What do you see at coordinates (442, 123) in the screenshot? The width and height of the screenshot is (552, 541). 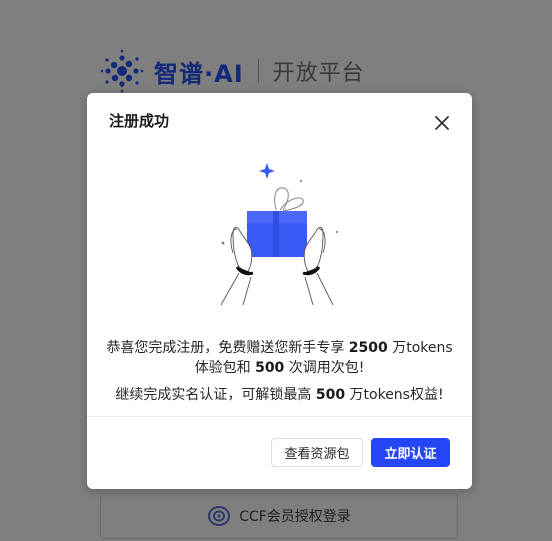 I see `close-icon` at bounding box center [442, 123].